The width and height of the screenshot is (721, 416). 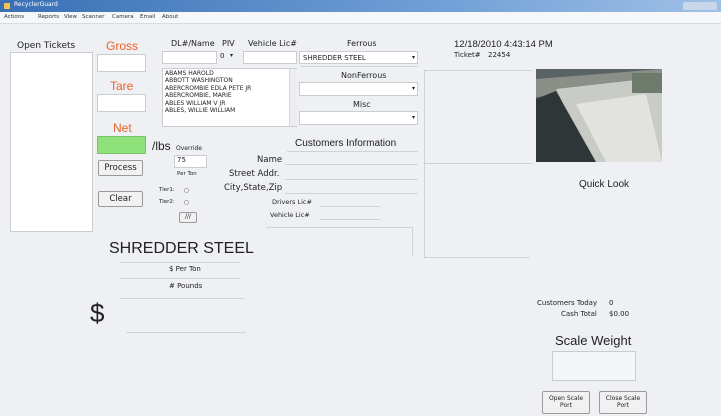 I want to click on ticket-label: Ticket#, so click(x=467, y=55).